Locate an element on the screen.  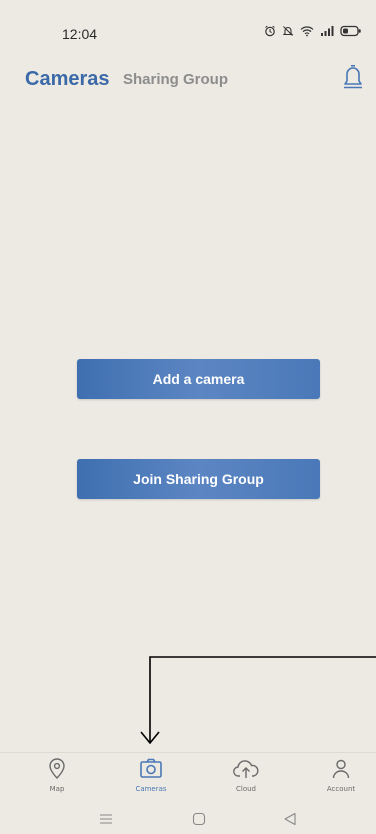
join-sharing-group-button: Join Sharing Group is located at coordinates (198, 479).